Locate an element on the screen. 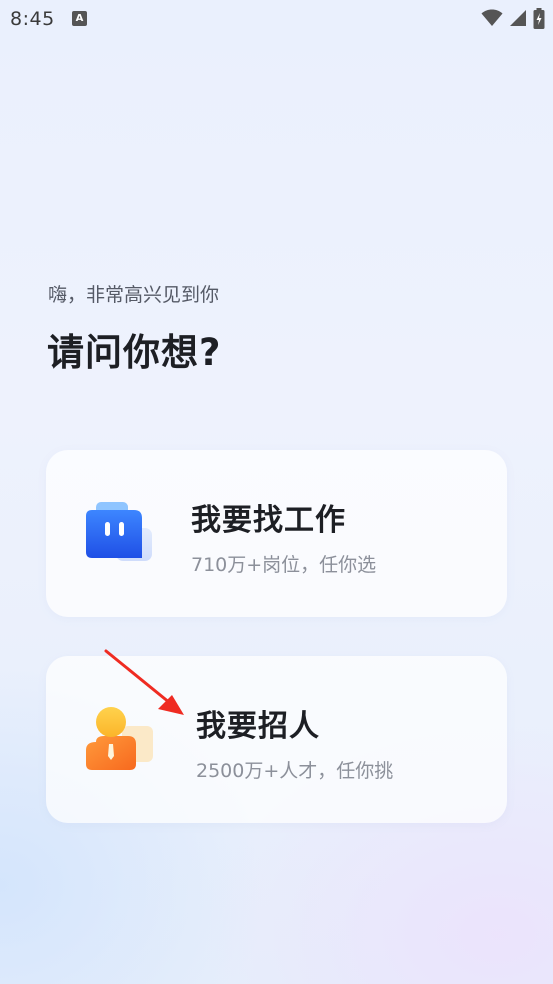  greeting-subtitle: 嗨，非常高兴见到你 is located at coordinates (134, 295).